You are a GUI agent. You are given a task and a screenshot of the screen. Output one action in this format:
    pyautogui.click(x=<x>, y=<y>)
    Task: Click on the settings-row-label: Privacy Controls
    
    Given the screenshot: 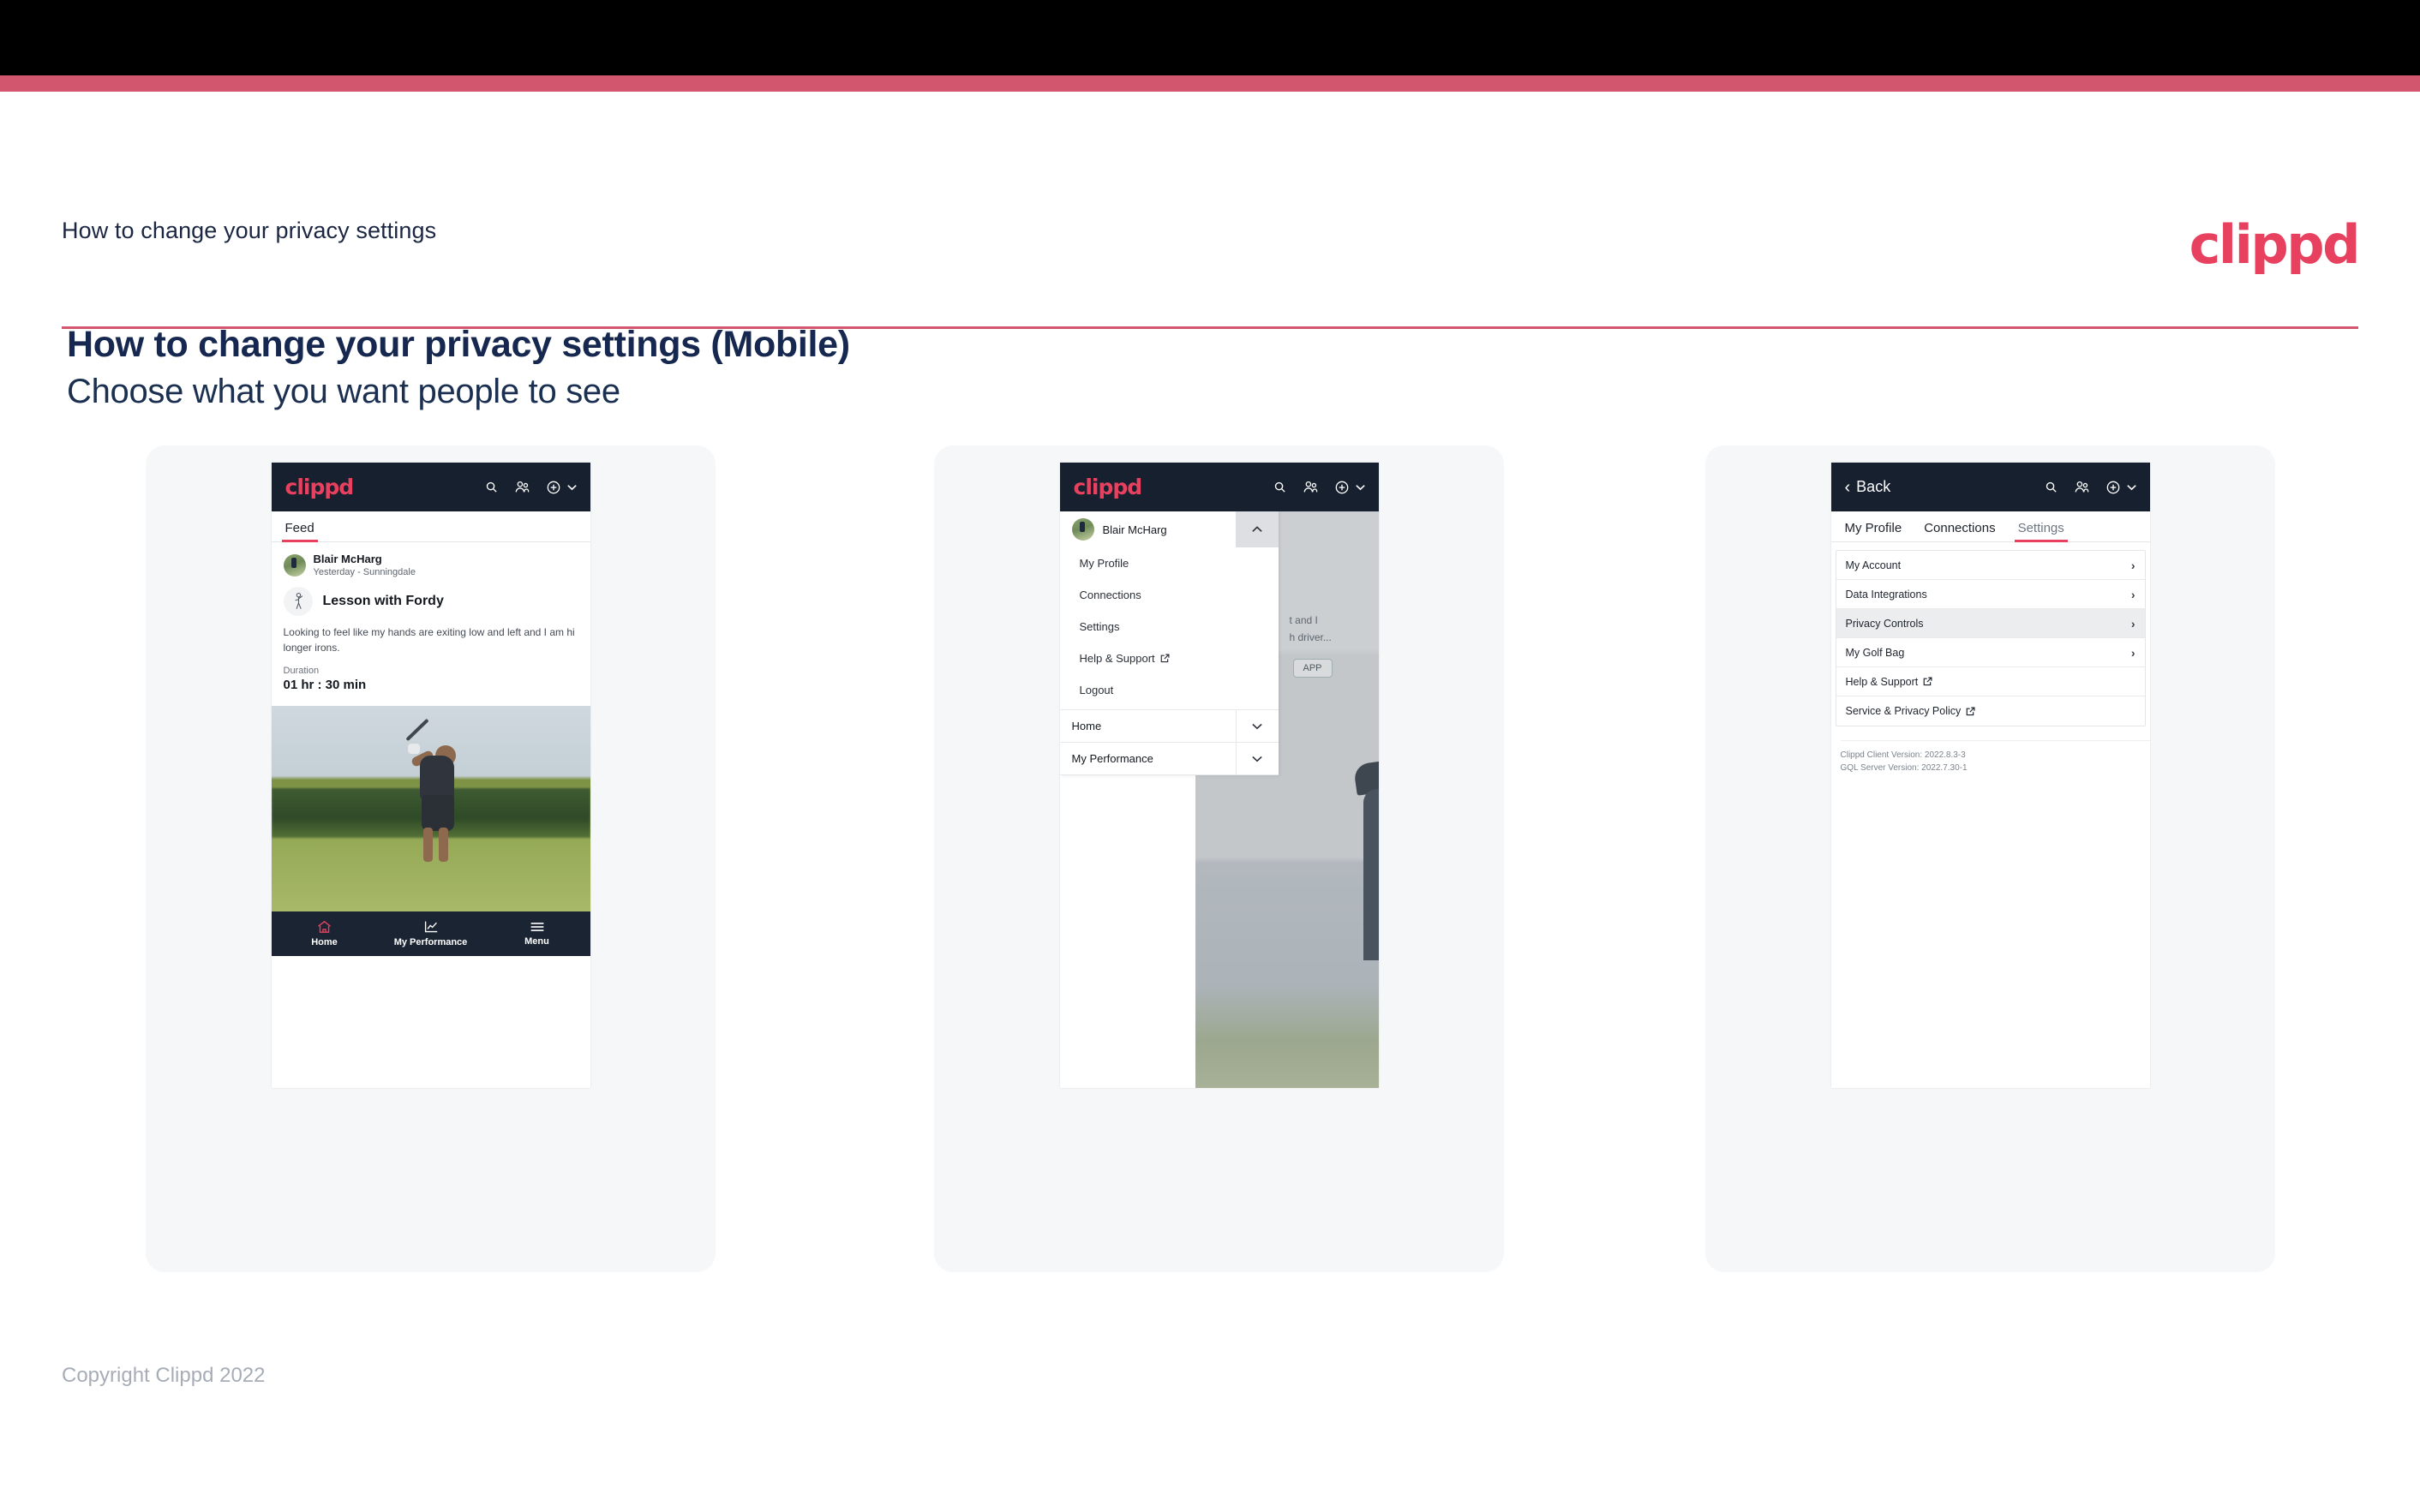 What is the action you would take?
    pyautogui.click(x=1885, y=623)
    